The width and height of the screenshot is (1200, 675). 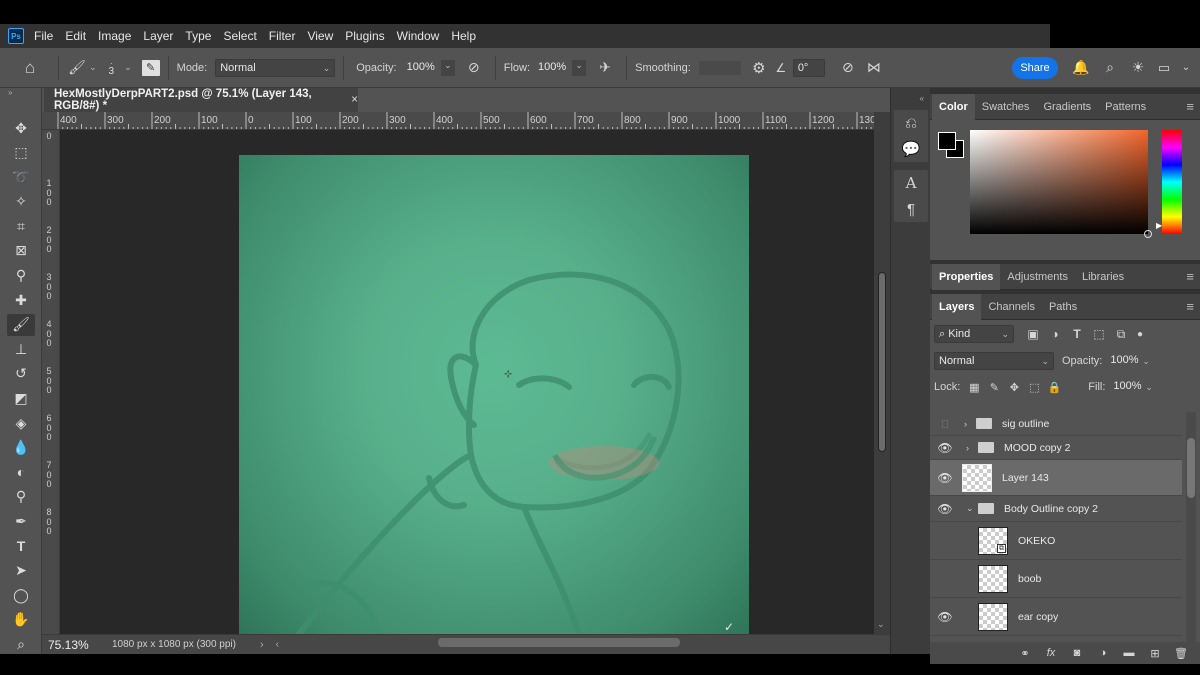 What do you see at coordinates (198, 36) in the screenshot?
I see `menu-type: Type` at bounding box center [198, 36].